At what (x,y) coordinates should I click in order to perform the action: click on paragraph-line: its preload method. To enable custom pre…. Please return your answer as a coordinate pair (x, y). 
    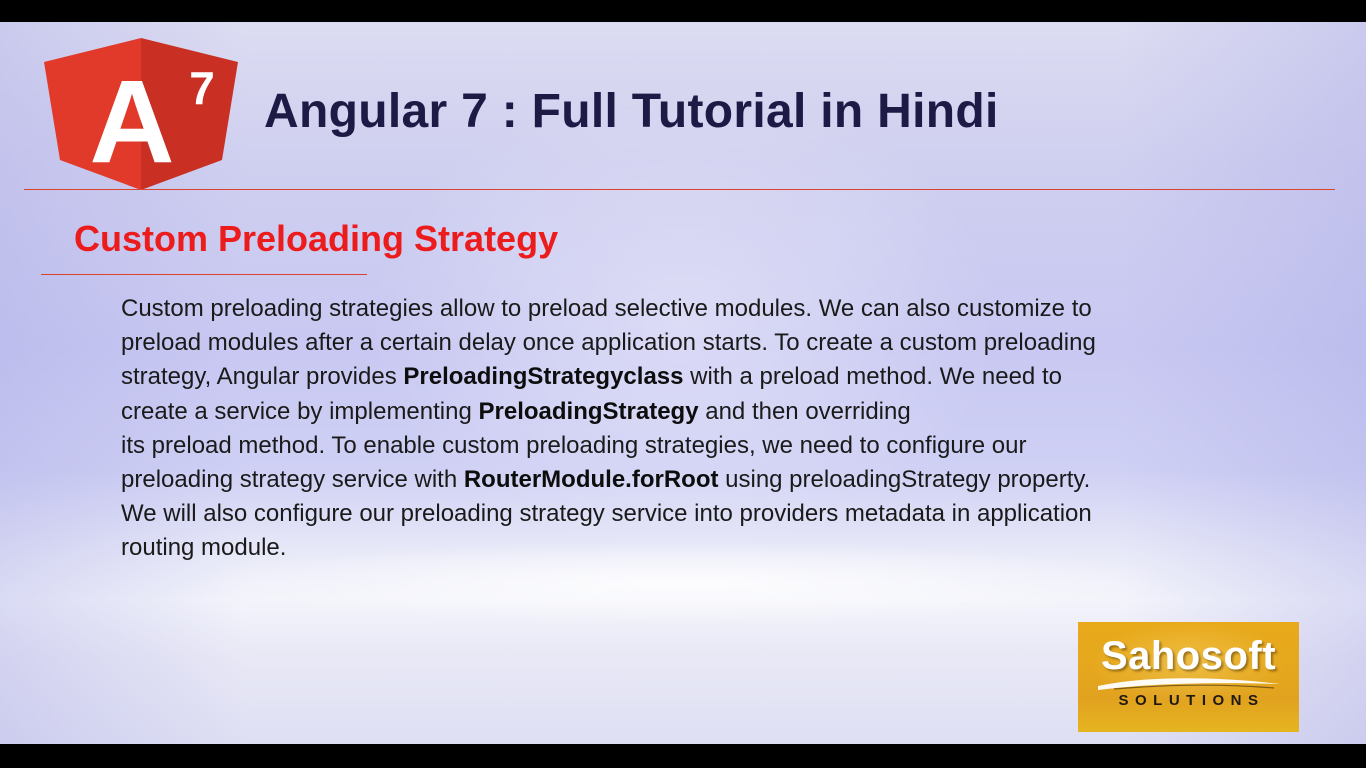
    Looking at the image, I should click on (701, 446).